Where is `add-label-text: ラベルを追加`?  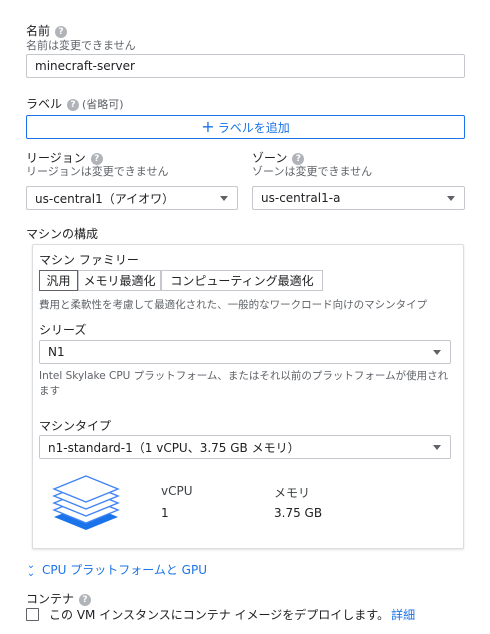 add-label-text: ラベルを追加 is located at coordinates (253, 127).